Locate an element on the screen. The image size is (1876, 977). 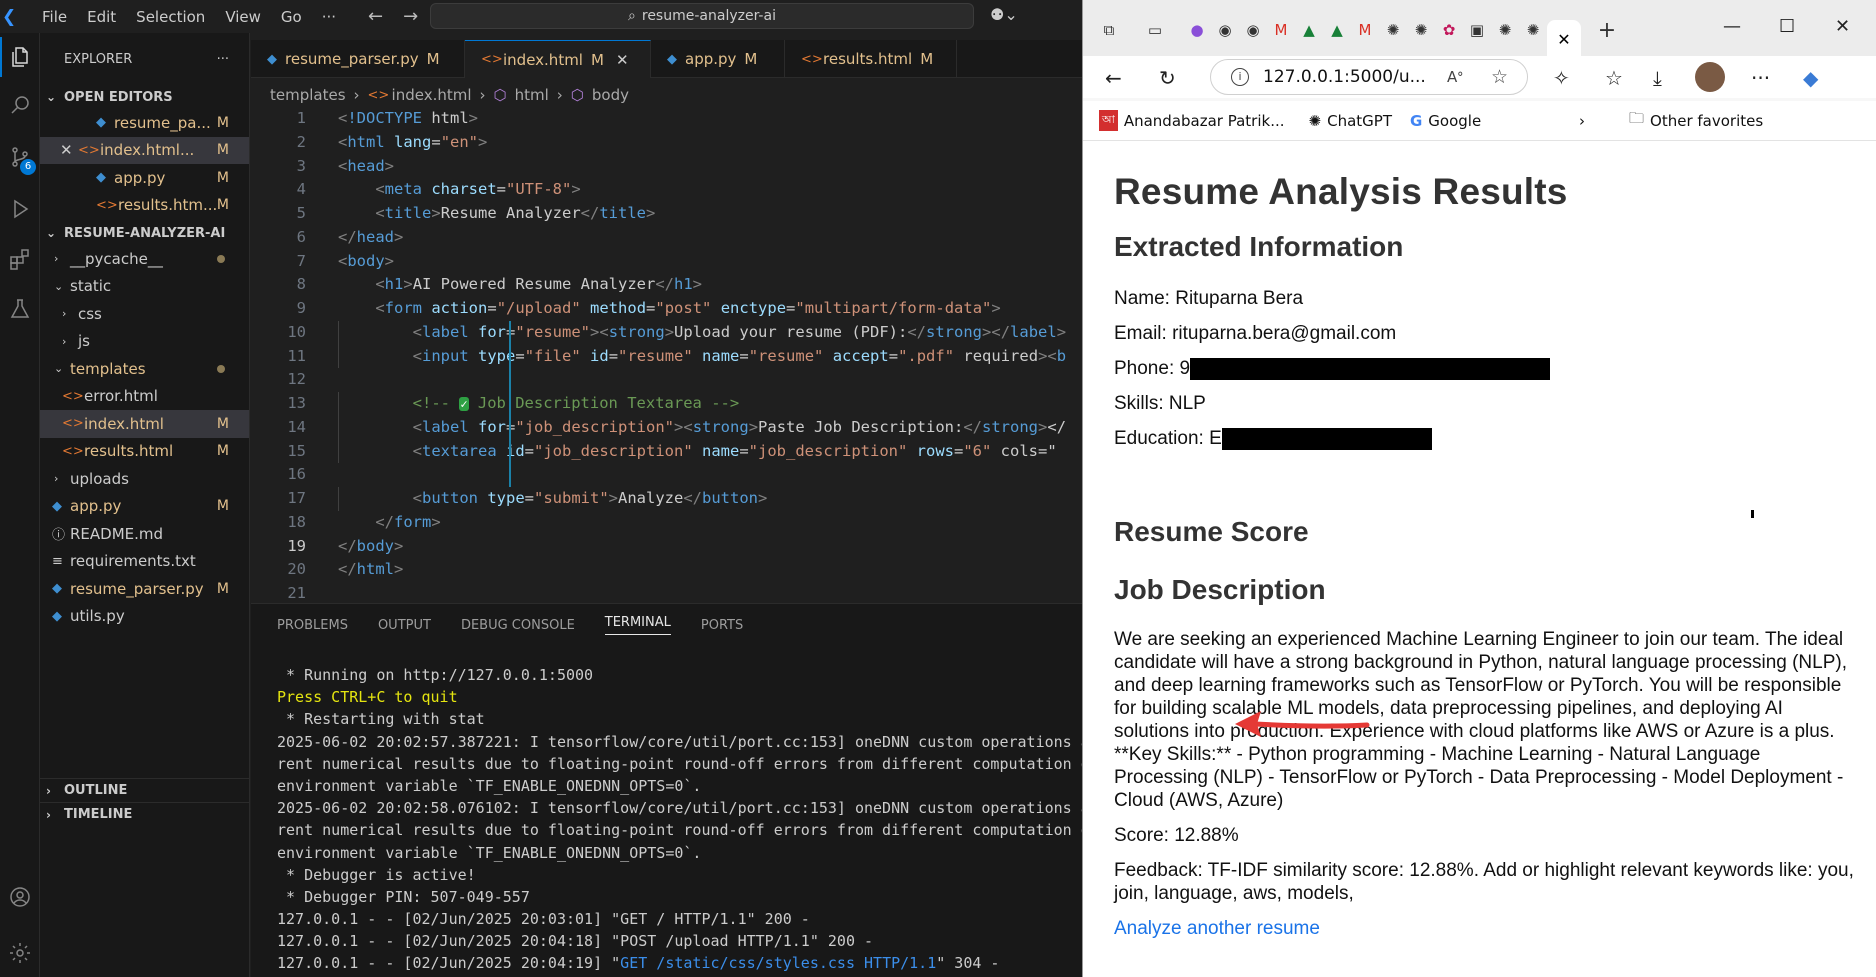
menu-selection: Selection is located at coordinates (170, 17).